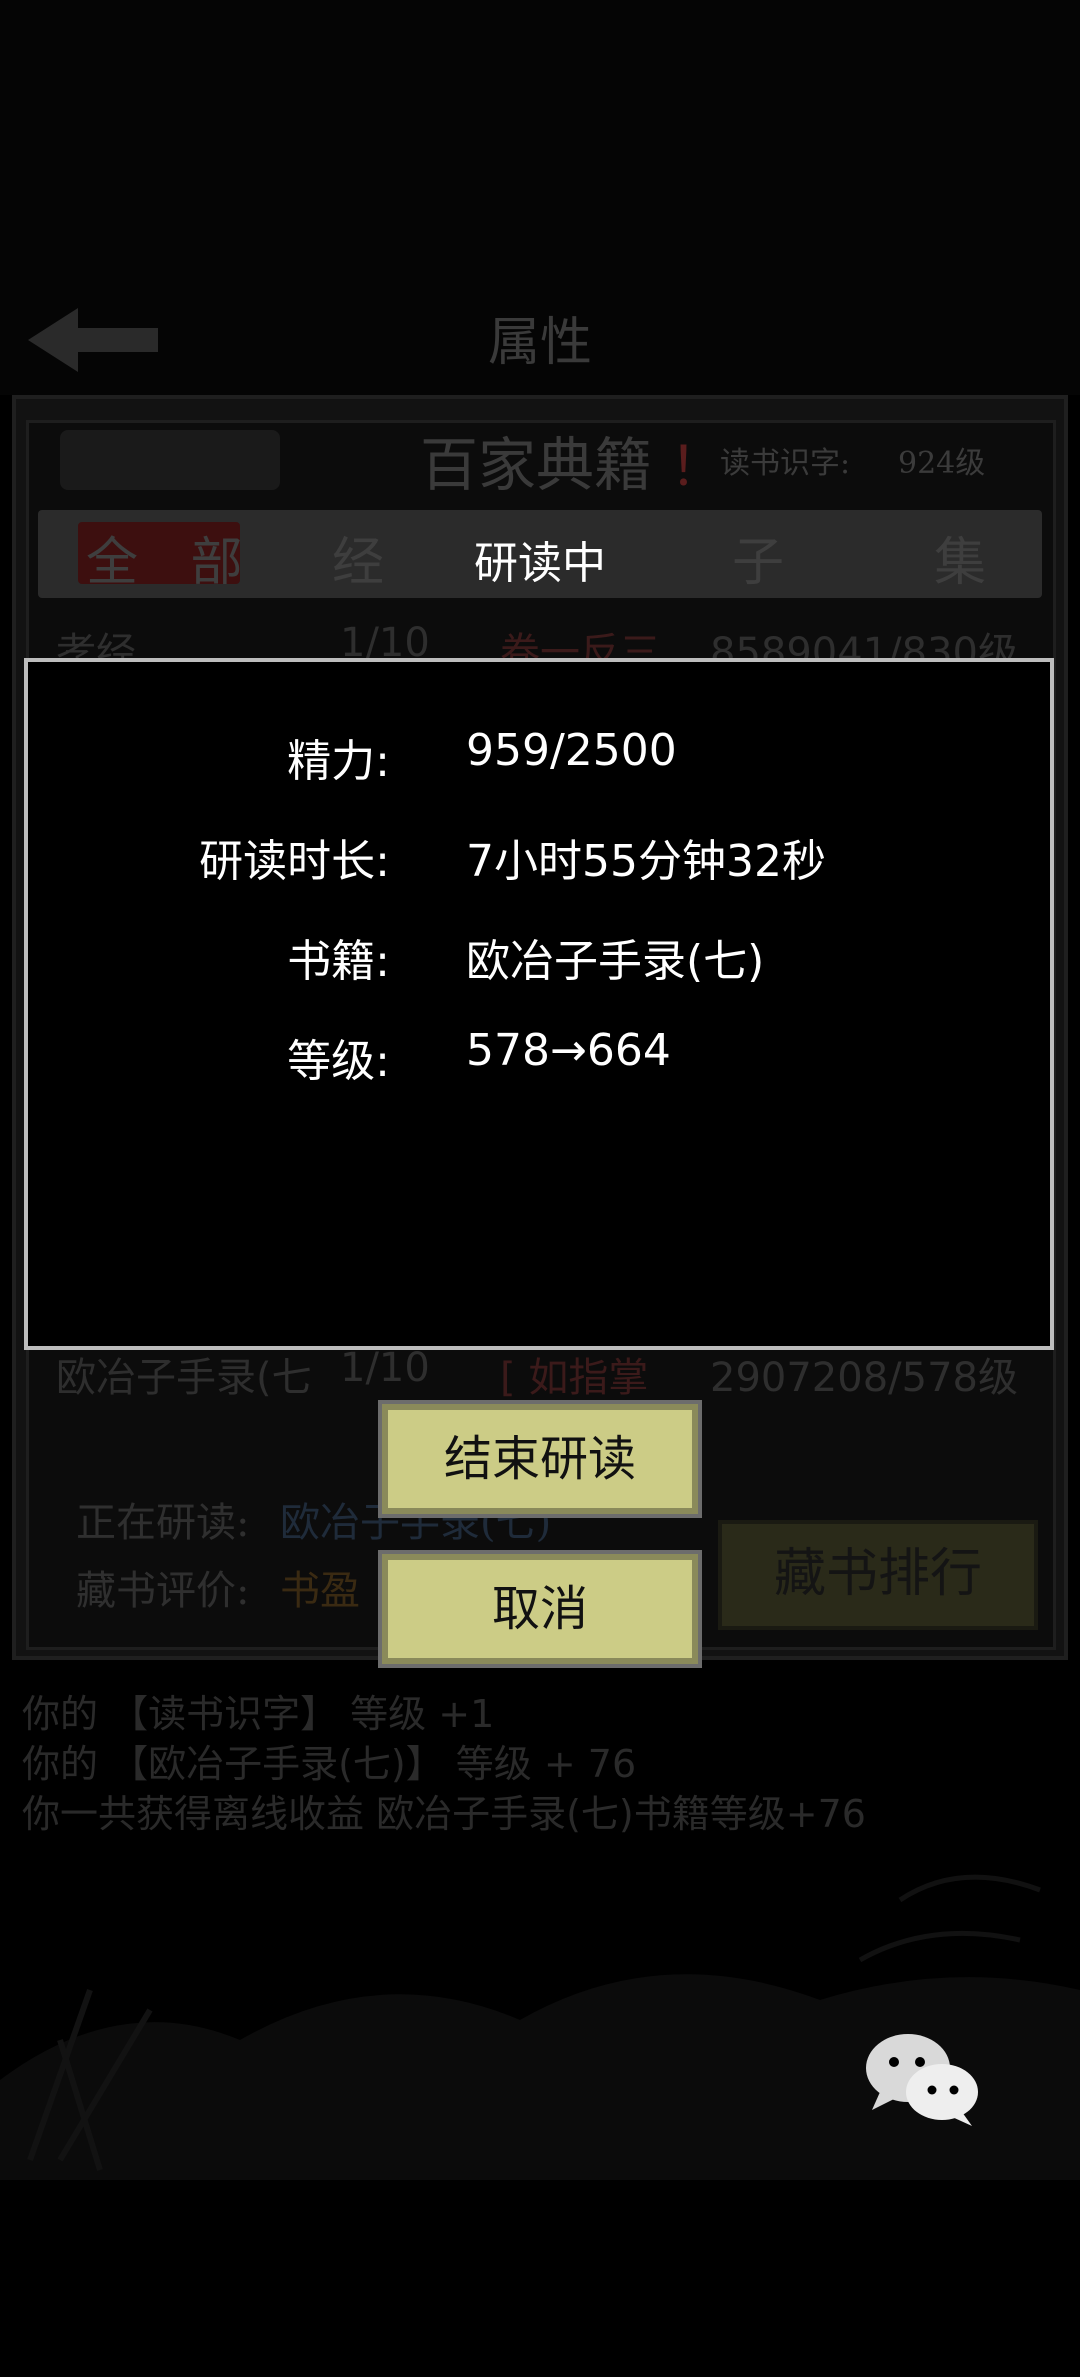 The height and width of the screenshot is (2377, 1080). I want to click on book-name: 欧冶子手录(七, so click(184, 1378).